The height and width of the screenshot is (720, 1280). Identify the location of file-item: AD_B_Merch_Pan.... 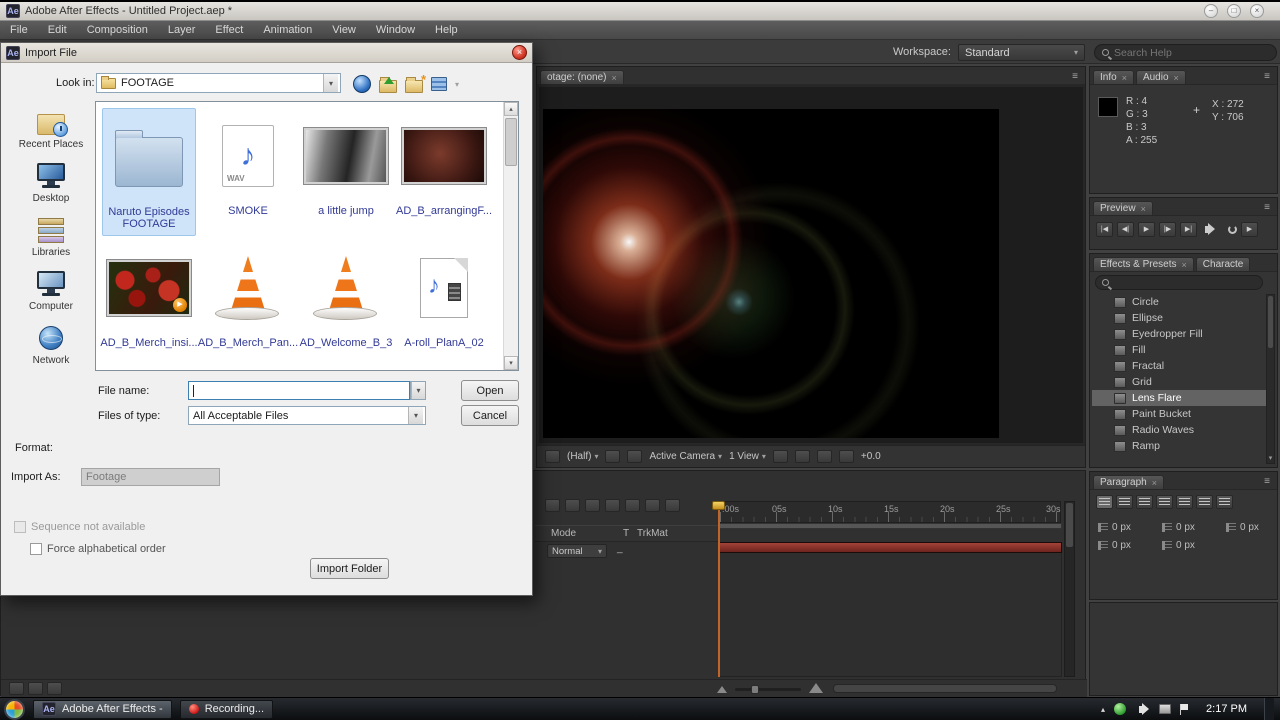
(248, 298).